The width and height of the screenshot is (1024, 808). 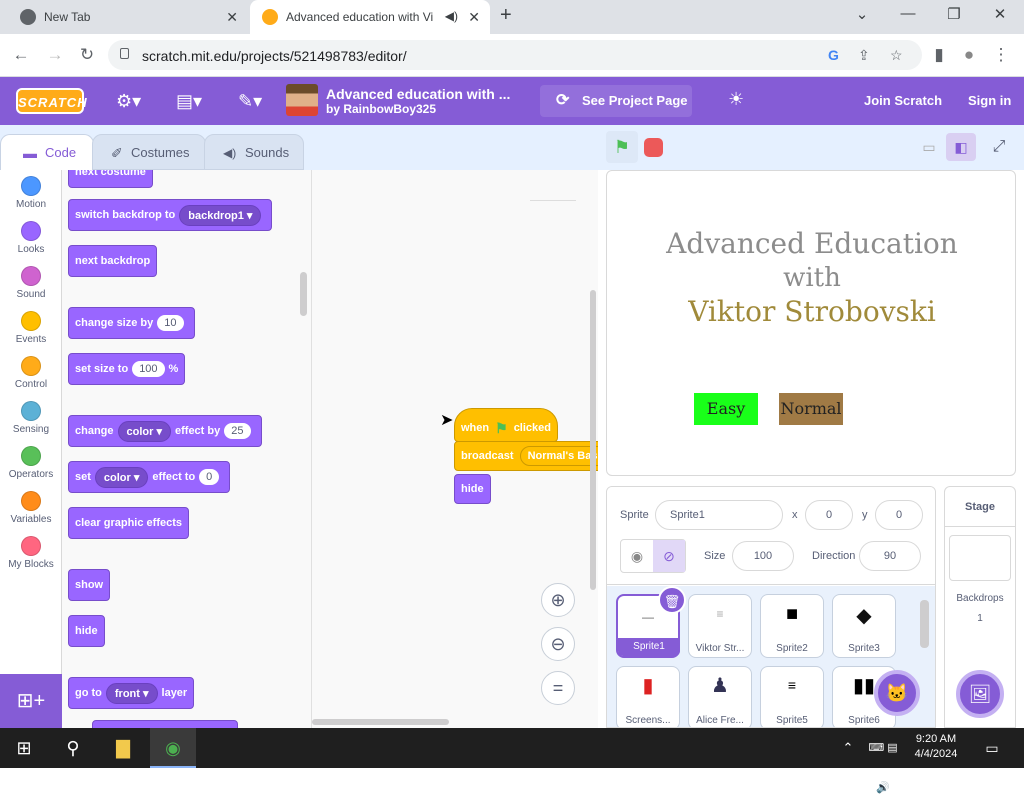 I want to click on category-operators: Operators, so click(x=31, y=463).